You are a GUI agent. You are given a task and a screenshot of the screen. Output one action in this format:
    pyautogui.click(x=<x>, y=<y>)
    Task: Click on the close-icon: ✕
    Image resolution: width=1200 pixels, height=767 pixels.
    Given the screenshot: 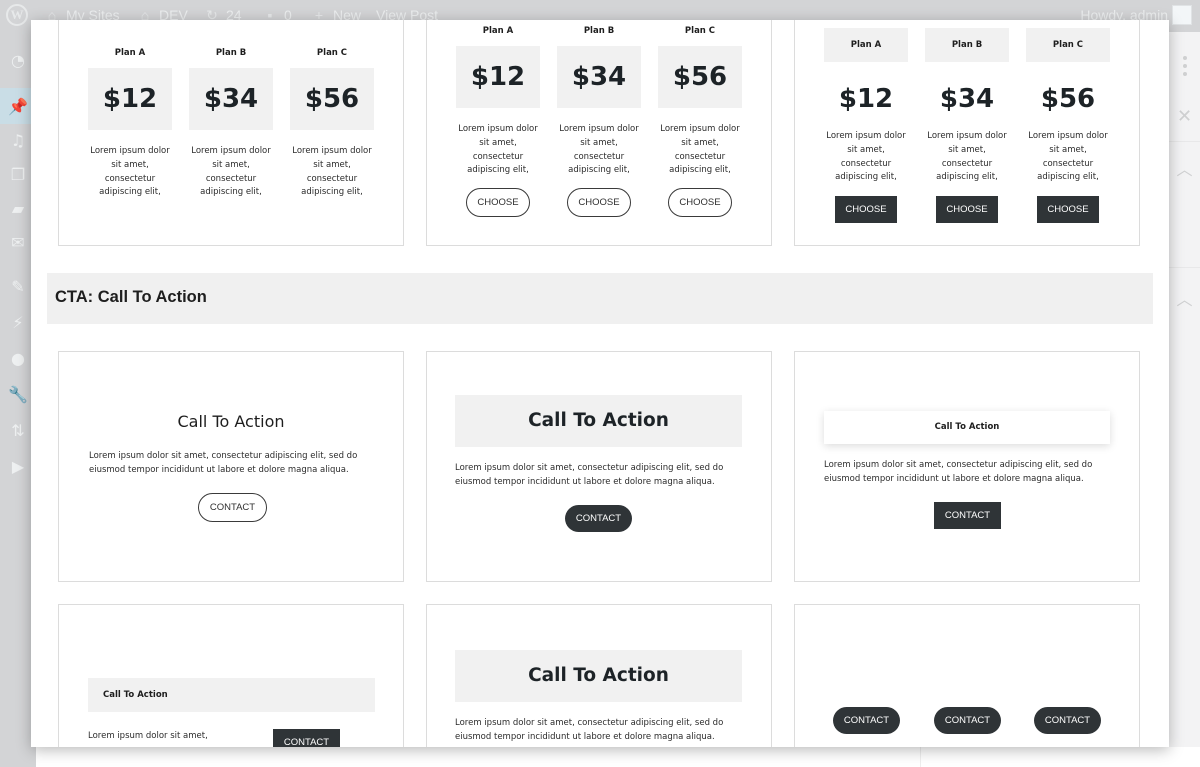 What is the action you would take?
    pyautogui.click(x=1184, y=117)
    